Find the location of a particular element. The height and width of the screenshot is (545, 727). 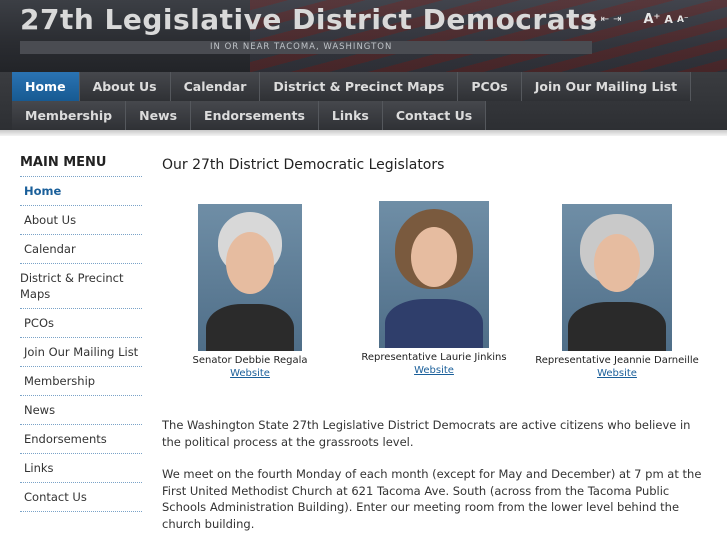

legislator-name: Representative Laurie Jinkins is located at coordinates (434, 357).